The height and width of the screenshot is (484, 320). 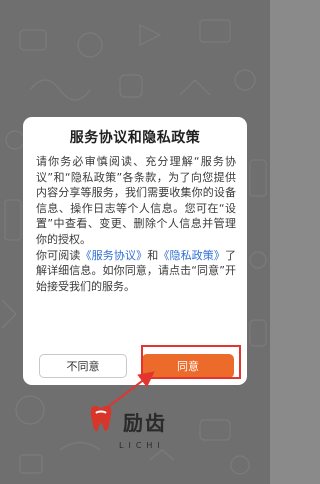 What do you see at coordinates (101, 419) in the screenshot?
I see `tooth-logo-icon` at bounding box center [101, 419].